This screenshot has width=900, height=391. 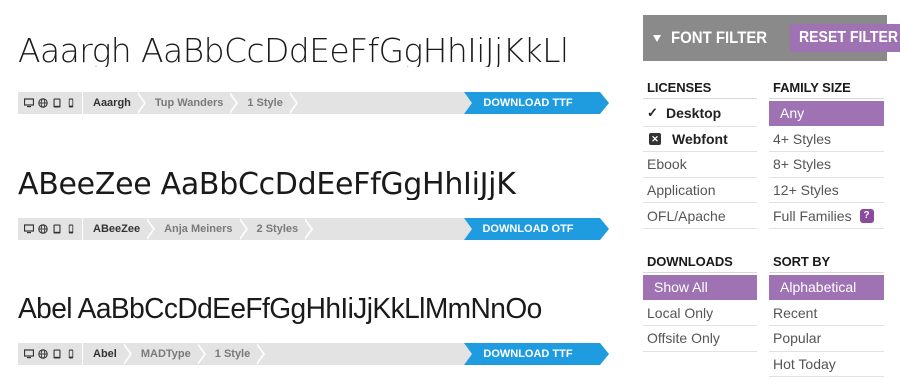 What do you see at coordinates (168, 354) in the screenshot?
I see `designer-link: MADType` at bounding box center [168, 354].